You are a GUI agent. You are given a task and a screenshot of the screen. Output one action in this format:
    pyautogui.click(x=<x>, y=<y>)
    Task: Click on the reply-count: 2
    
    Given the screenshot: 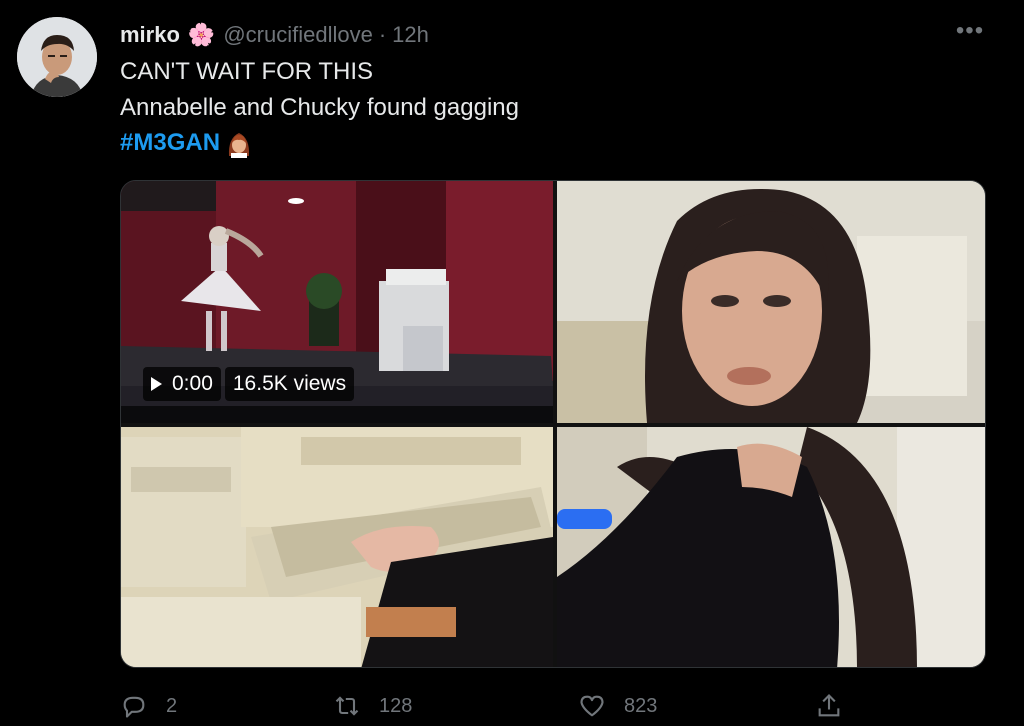 What is the action you would take?
    pyautogui.click(x=172, y=705)
    